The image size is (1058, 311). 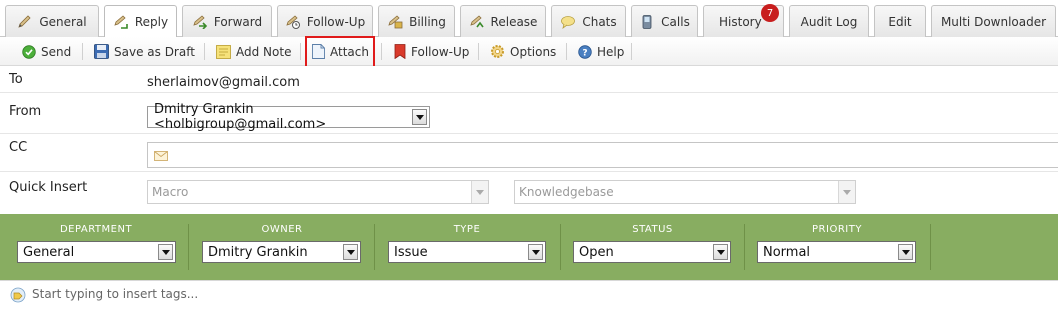 I want to click on bookmark-flag-icon, so click(x=400, y=51).